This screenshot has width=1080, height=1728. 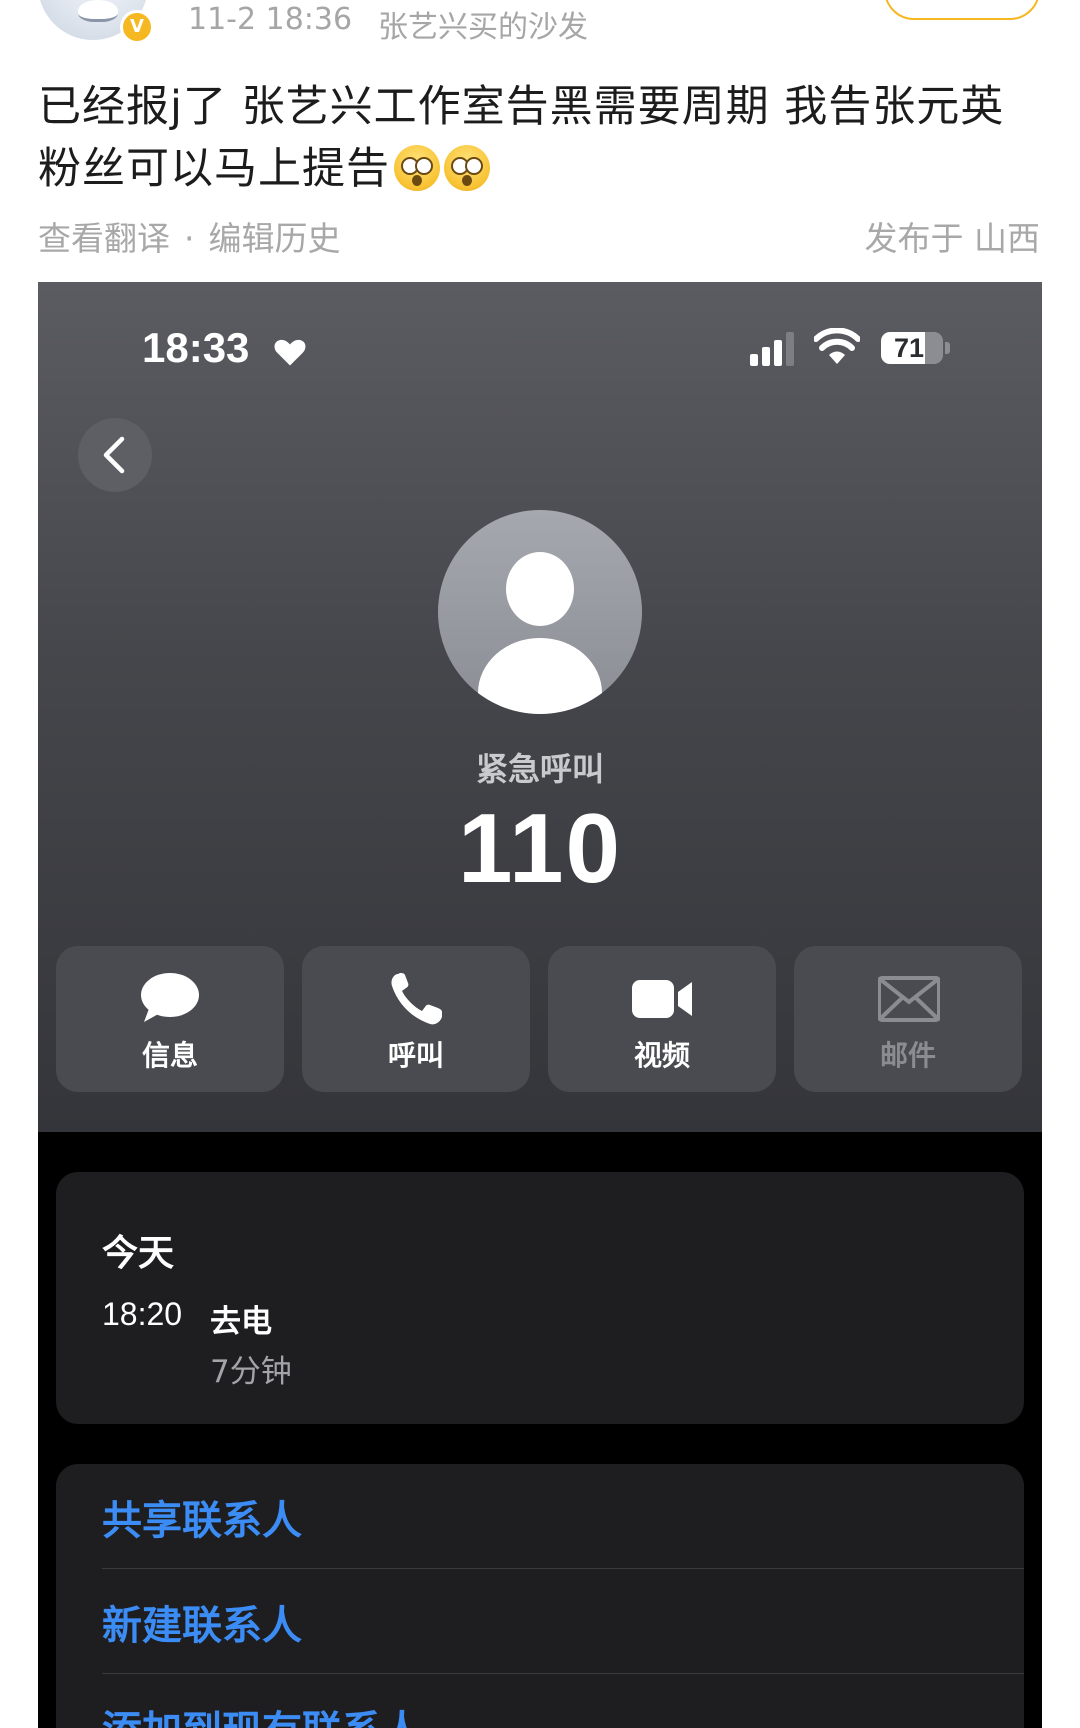 What do you see at coordinates (662, 1019) in the screenshot?
I see `video-button: 视频` at bounding box center [662, 1019].